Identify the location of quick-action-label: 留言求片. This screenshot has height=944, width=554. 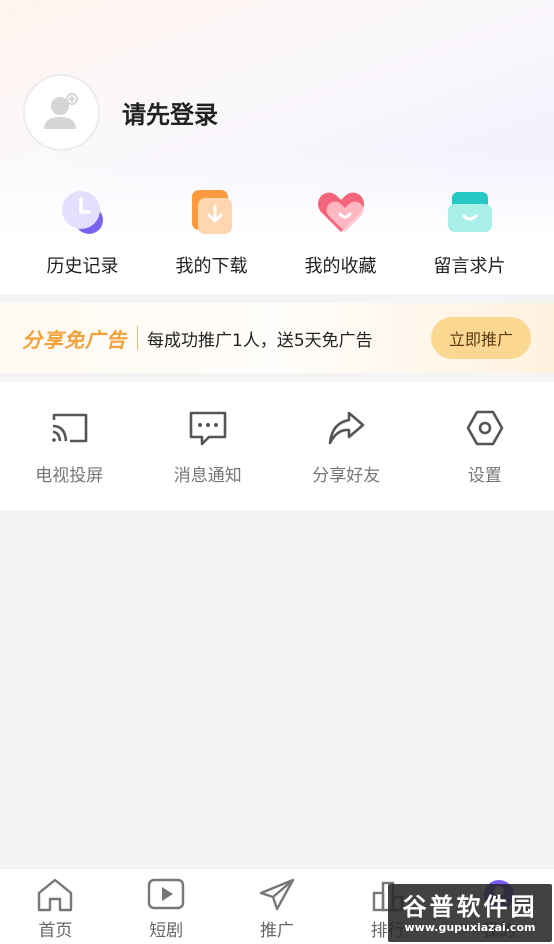
(469, 266).